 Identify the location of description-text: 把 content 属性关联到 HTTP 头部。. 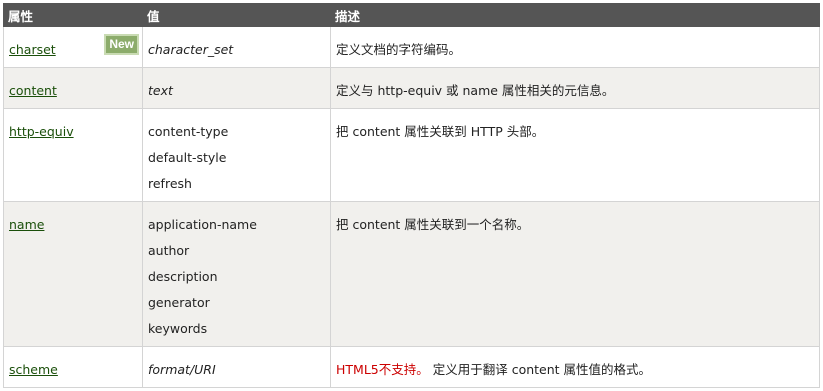
(440, 131).